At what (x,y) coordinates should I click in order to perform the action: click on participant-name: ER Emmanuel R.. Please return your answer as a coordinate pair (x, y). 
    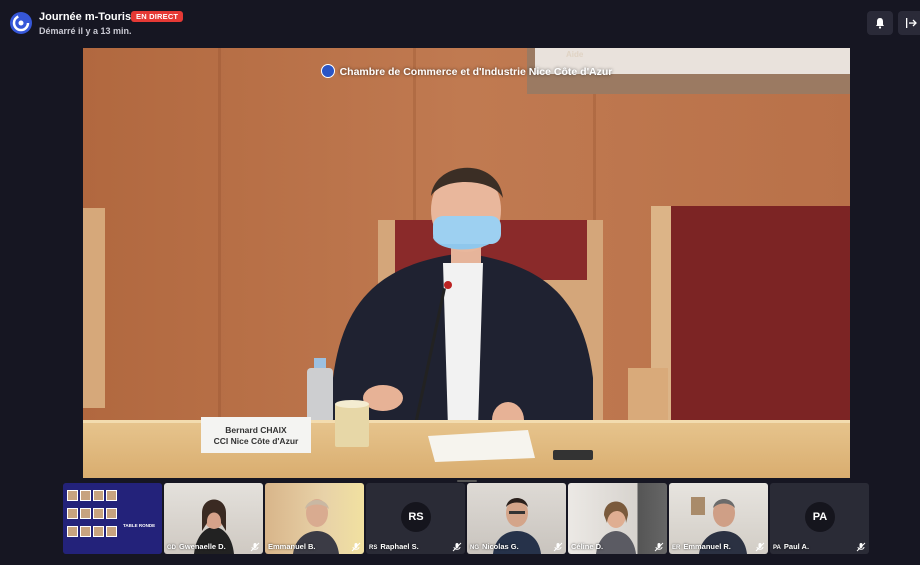
    Looking at the image, I should click on (701, 546).